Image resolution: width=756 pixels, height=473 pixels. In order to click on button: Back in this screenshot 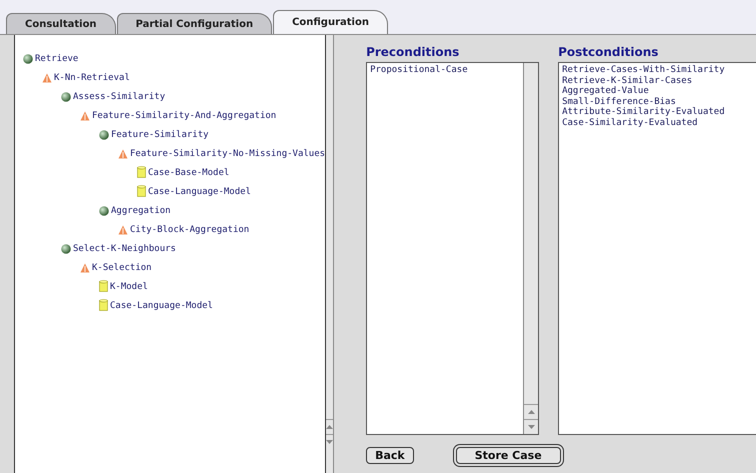, I will do `click(390, 455)`.